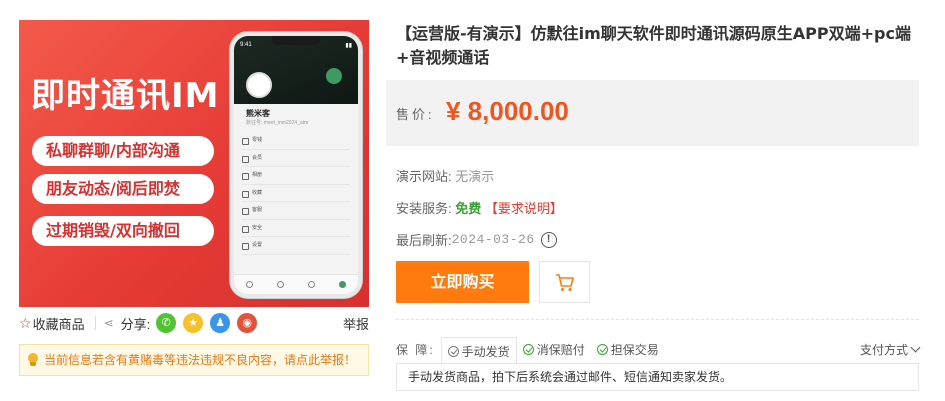  What do you see at coordinates (348, 46) in the screenshot?
I see `battery-icon: ▮▮` at bounding box center [348, 46].